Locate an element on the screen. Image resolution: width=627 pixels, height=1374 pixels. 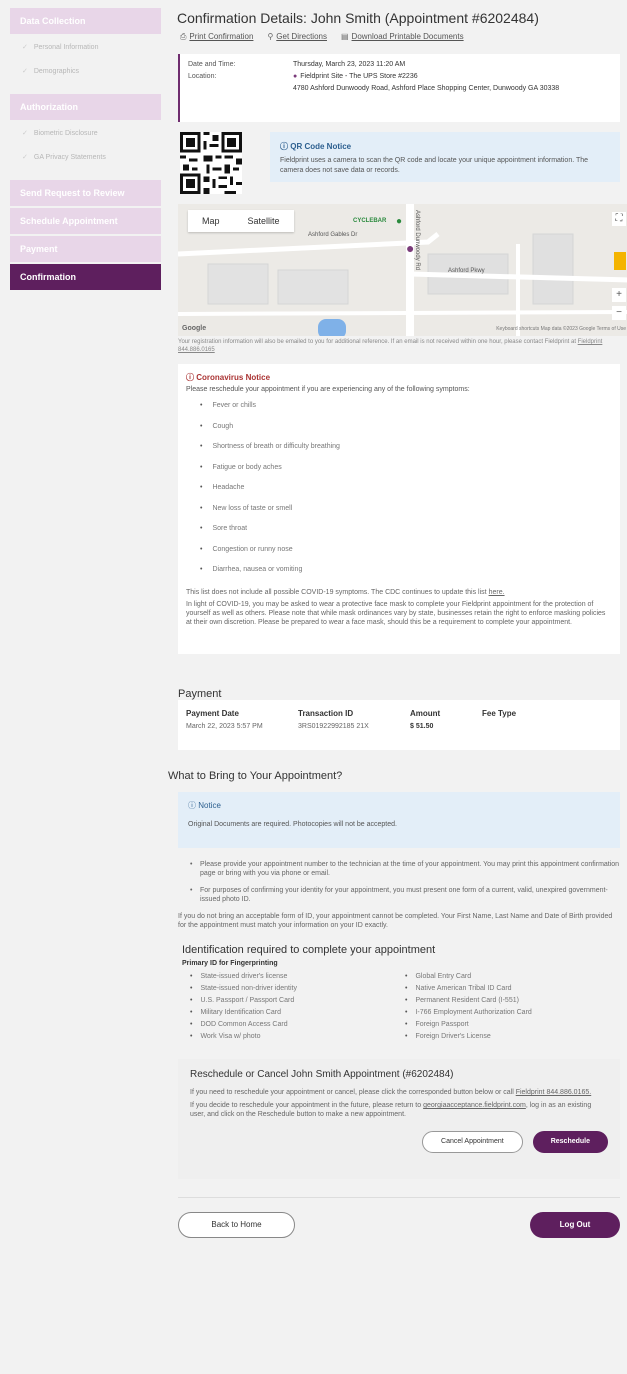
list-item: Fever or chills is located at coordinates (406, 410).